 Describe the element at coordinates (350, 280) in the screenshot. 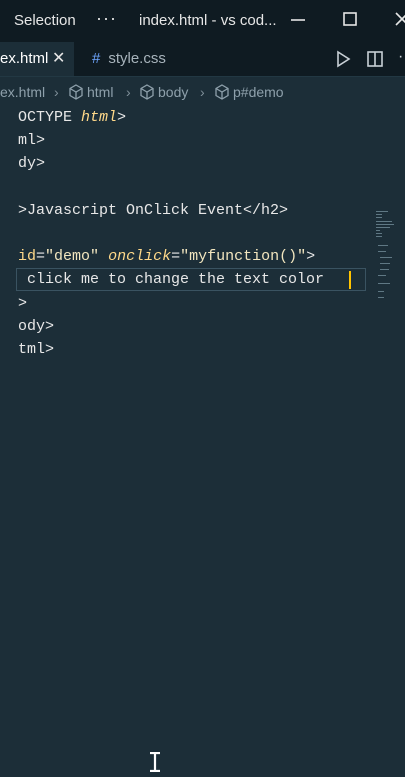

I see `text-cursor` at that location.